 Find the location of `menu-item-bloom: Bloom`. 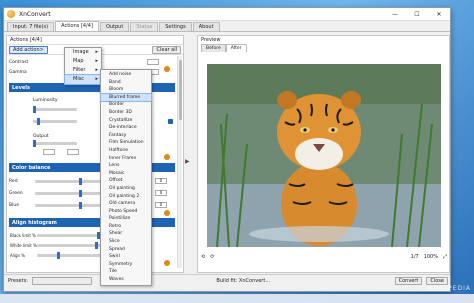

menu-item-bloom: Bloom is located at coordinates (126, 90).